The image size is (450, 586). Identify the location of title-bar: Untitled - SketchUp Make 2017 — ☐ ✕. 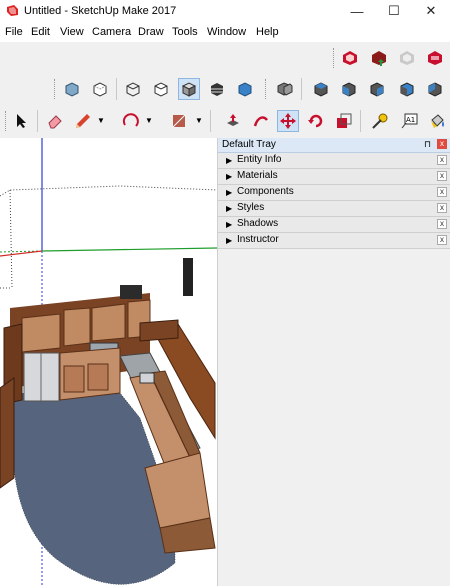
(225, 11).